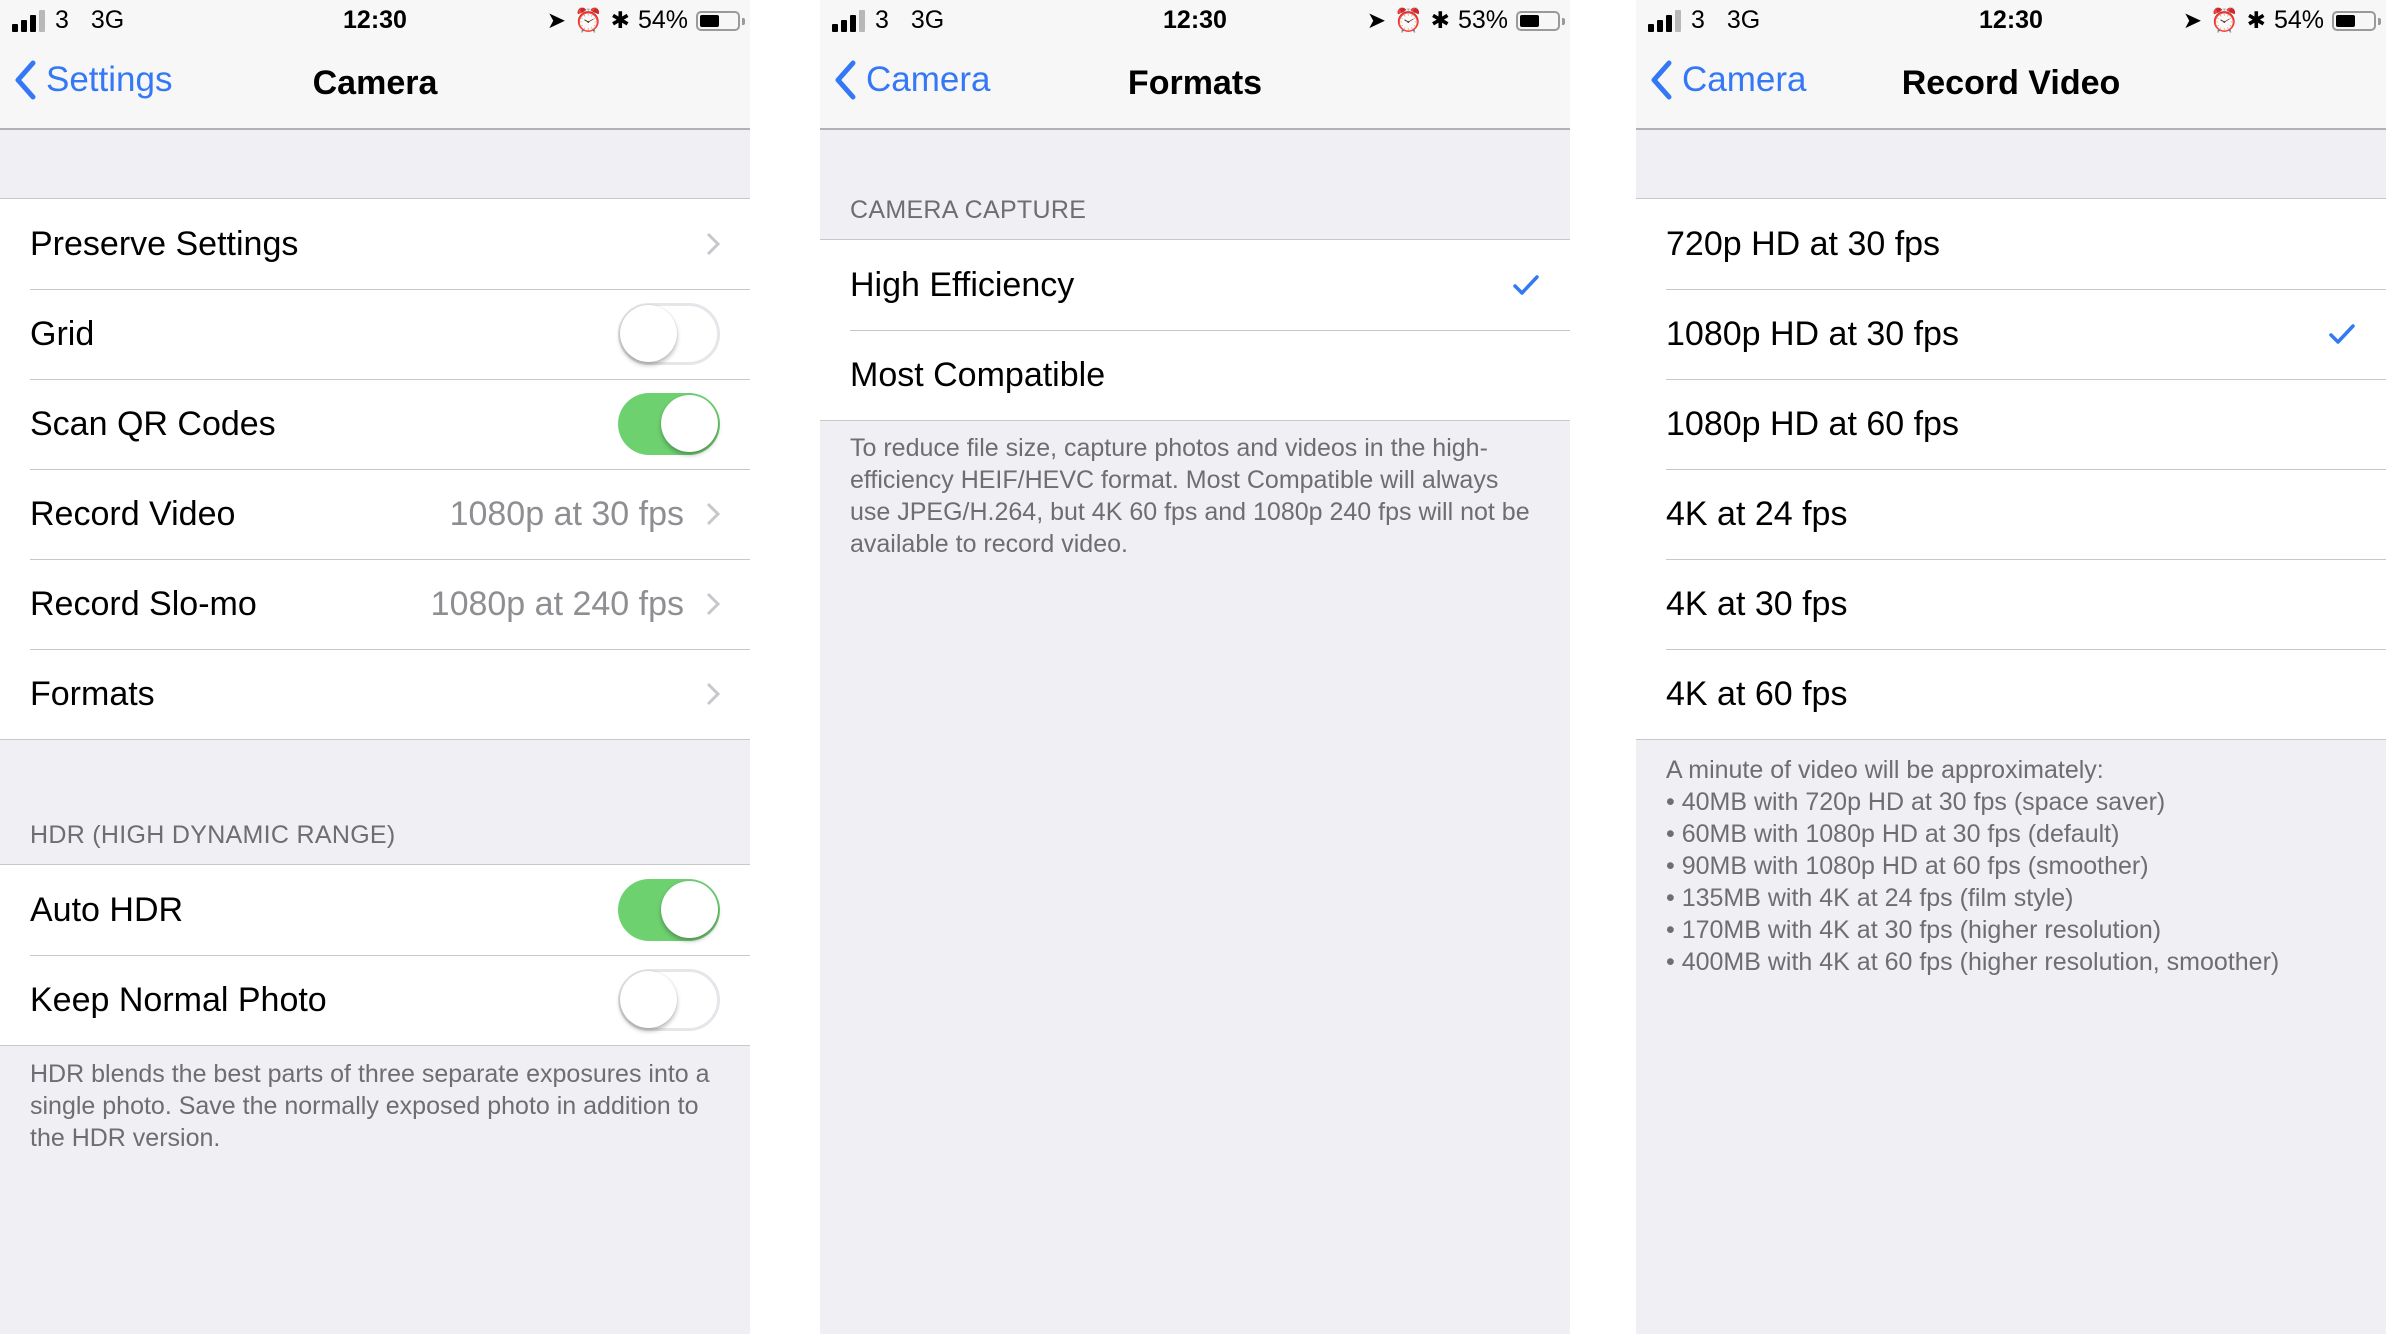 This screenshot has height=1334, width=2386. Describe the element at coordinates (375, 334) in the screenshot. I see `row-grid: Grid` at that location.